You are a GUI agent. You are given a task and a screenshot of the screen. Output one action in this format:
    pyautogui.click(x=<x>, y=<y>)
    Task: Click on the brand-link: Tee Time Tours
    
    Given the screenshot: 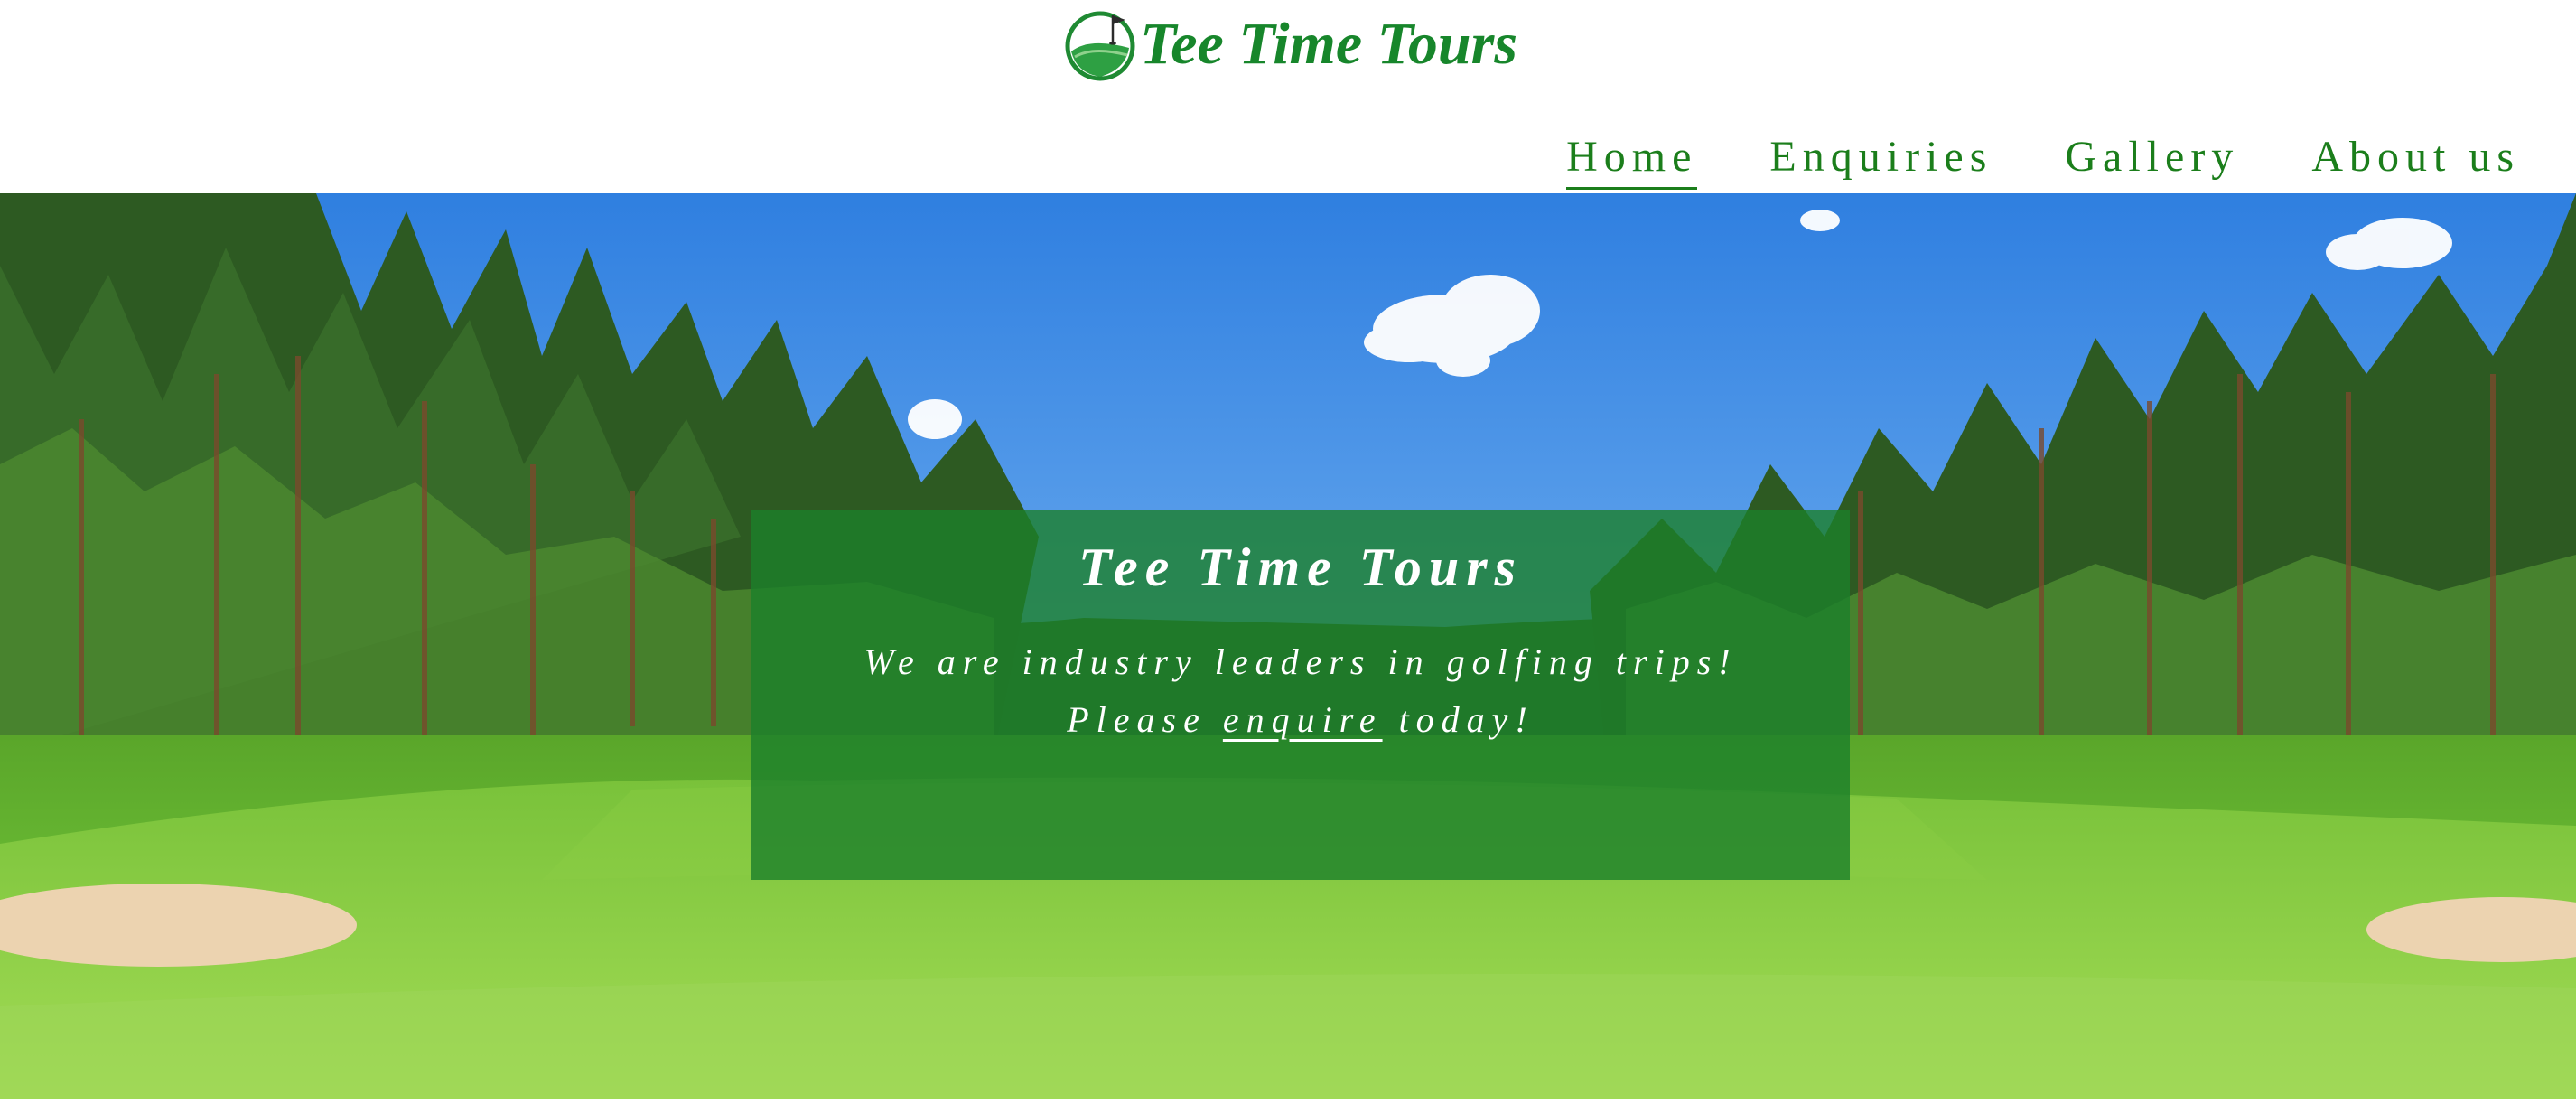 What is the action you would take?
    pyautogui.click(x=1289, y=44)
    